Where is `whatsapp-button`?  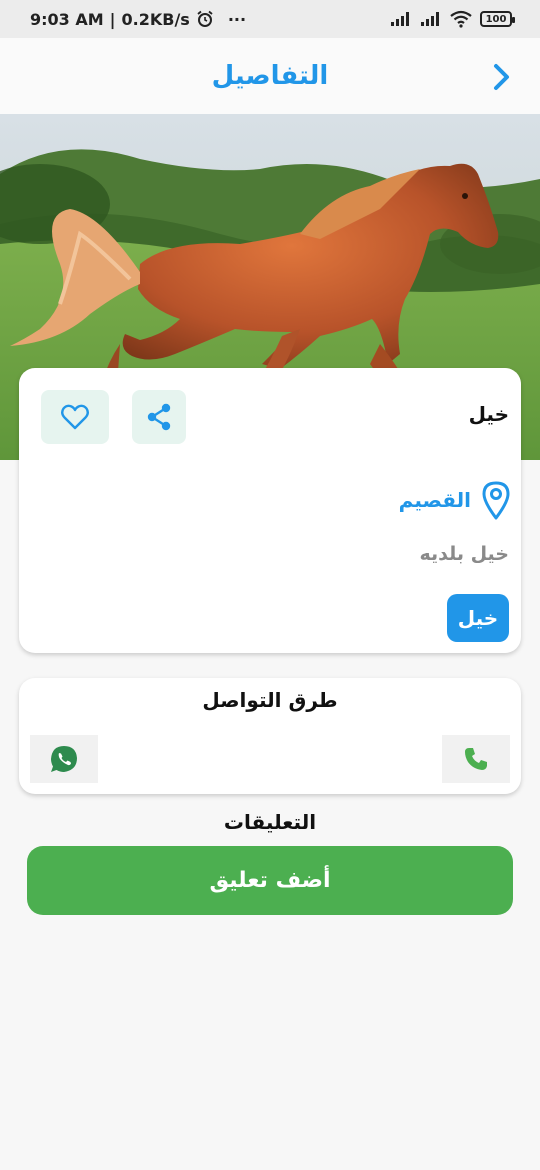
whatsapp-button is located at coordinates (64, 759).